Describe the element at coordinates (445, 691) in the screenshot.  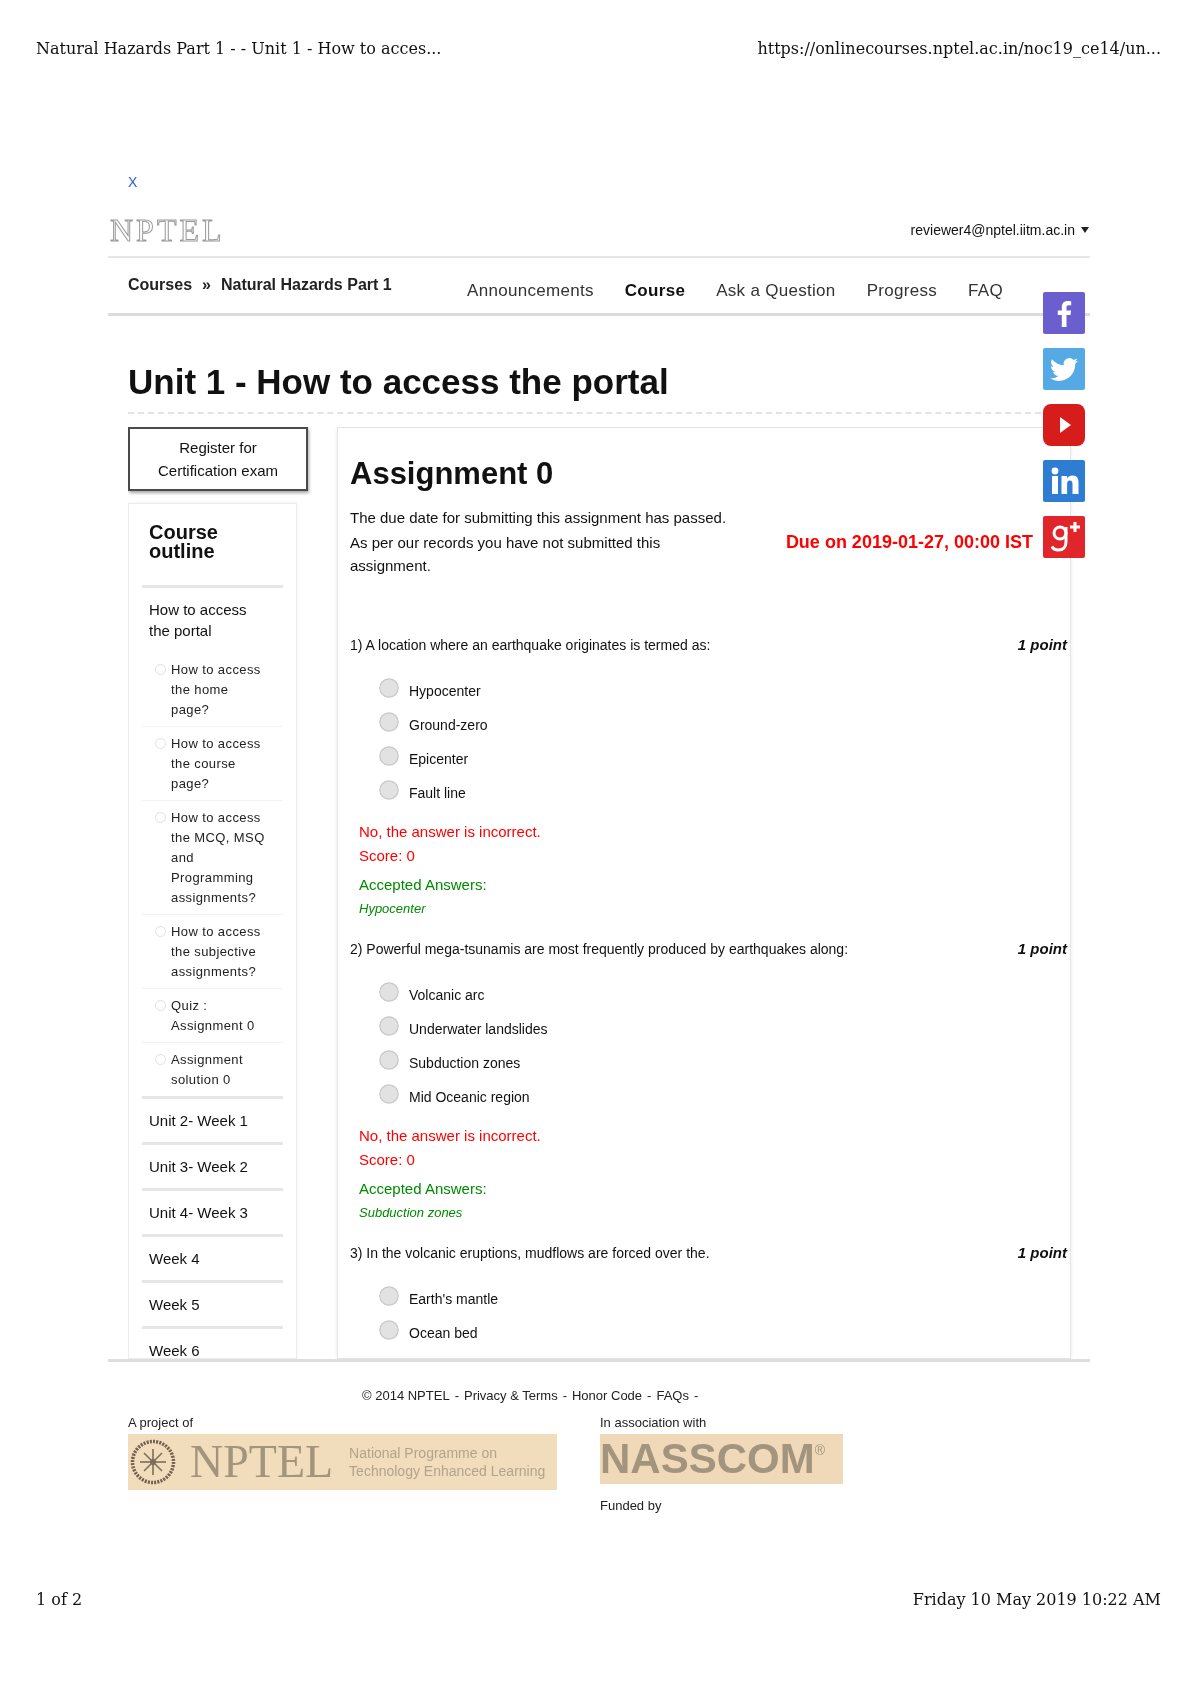
I see `option-label: Hypocenter` at that location.